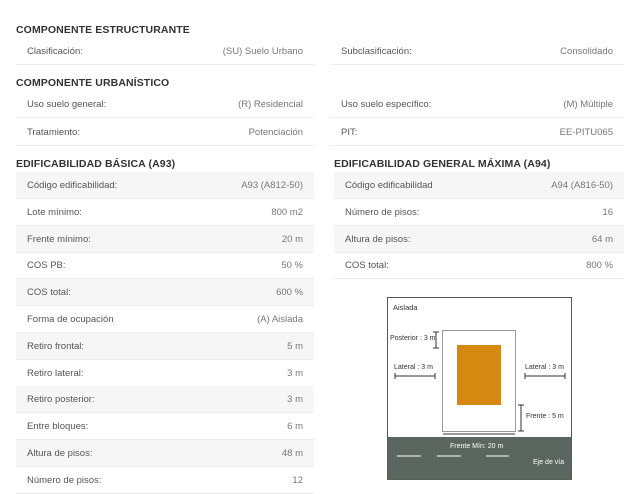  What do you see at coordinates (59, 239) in the screenshot?
I see `row-label: Frente mínimo:` at bounding box center [59, 239].